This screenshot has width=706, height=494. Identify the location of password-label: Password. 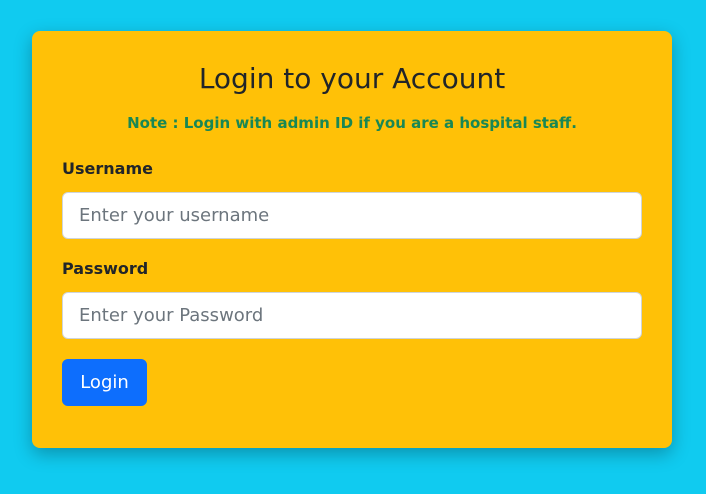
(105, 268).